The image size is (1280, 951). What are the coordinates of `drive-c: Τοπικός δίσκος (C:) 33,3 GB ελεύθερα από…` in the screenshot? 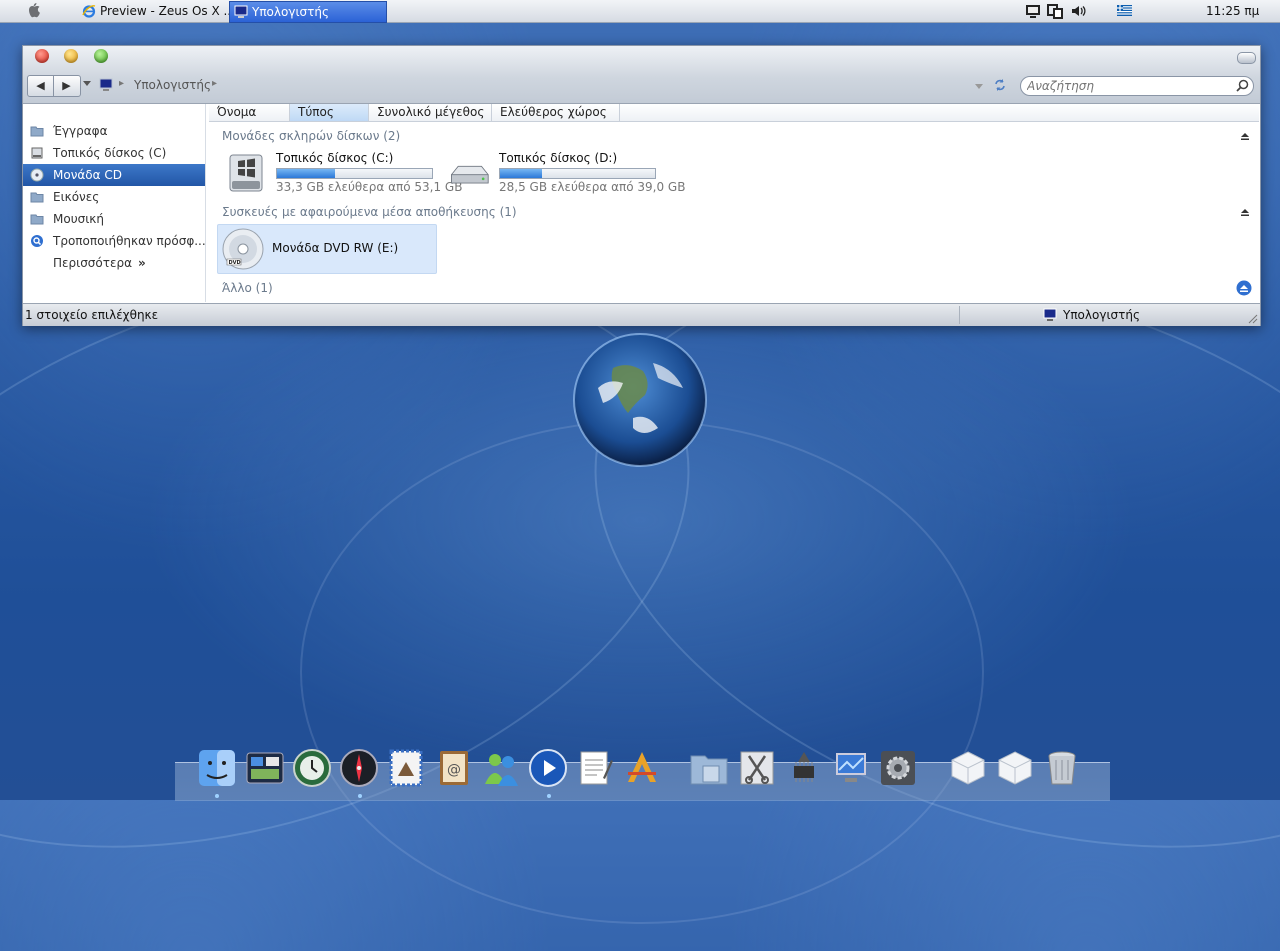 It's located at (342, 174).